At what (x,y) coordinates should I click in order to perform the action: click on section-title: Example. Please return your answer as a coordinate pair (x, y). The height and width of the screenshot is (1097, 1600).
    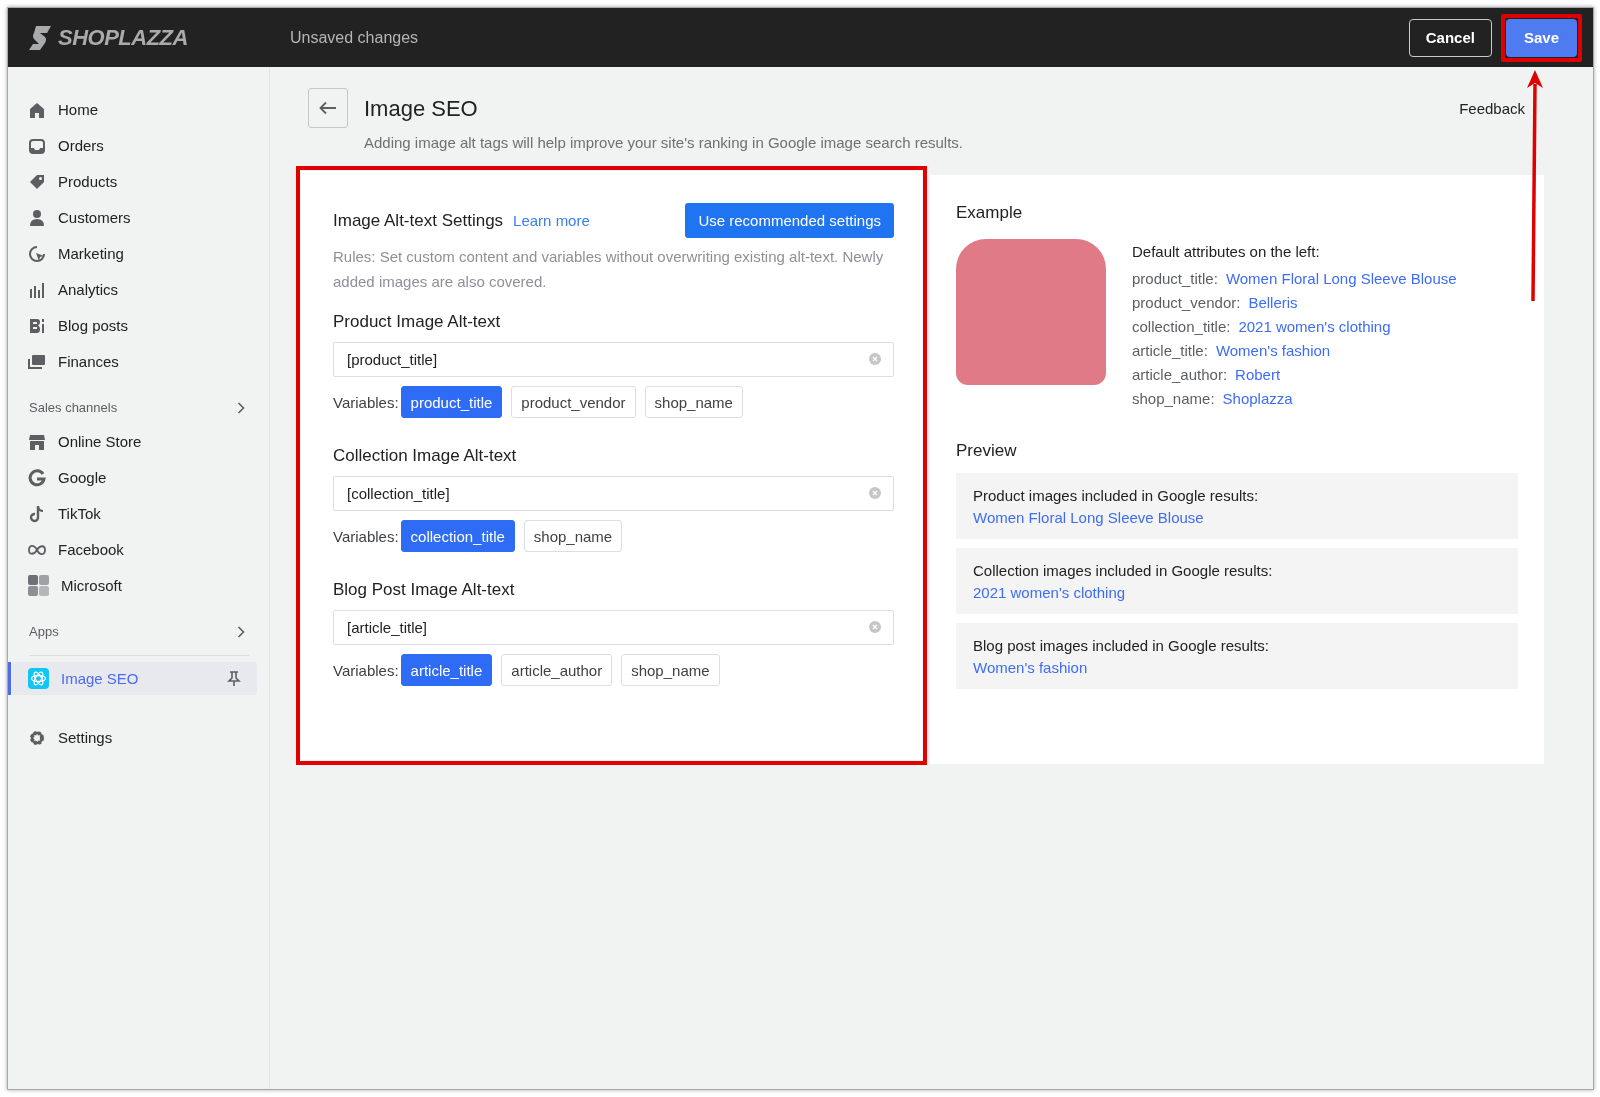
    Looking at the image, I should click on (990, 213).